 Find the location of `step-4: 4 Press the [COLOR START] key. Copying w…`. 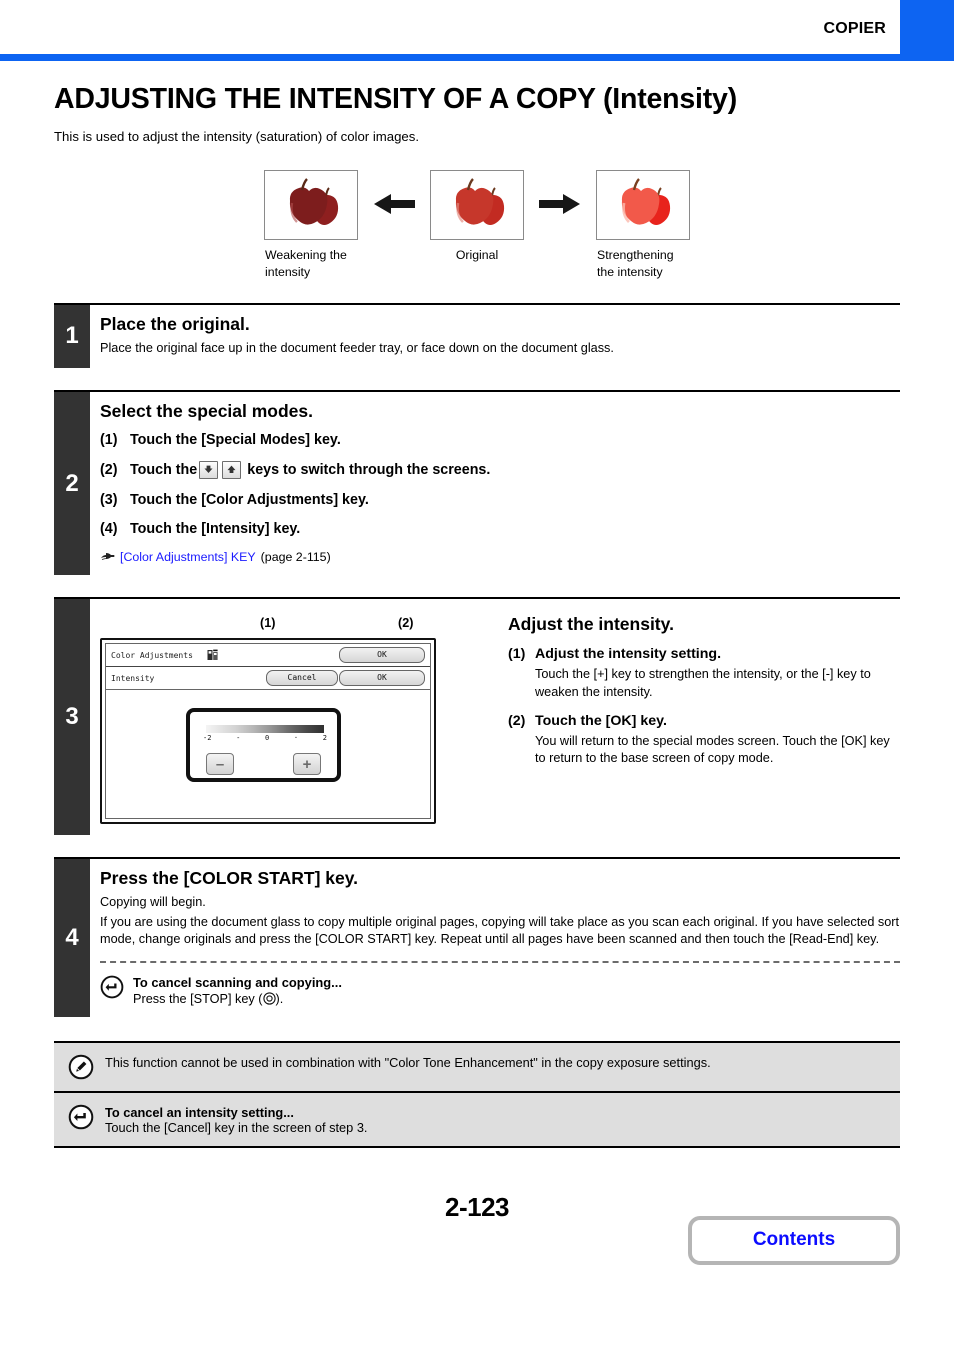

step-4: 4 Press the [COLOR START] key. Copying w… is located at coordinates (477, 937).